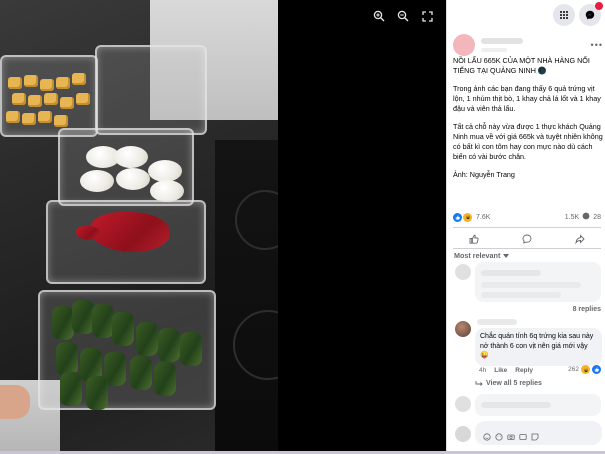 Image resolution: width=605 pixels, height=454 pixels. What do you see at coordinates (599, 6) in the screenshot?
I see `notification-badge` at bounding box center [599, 6].